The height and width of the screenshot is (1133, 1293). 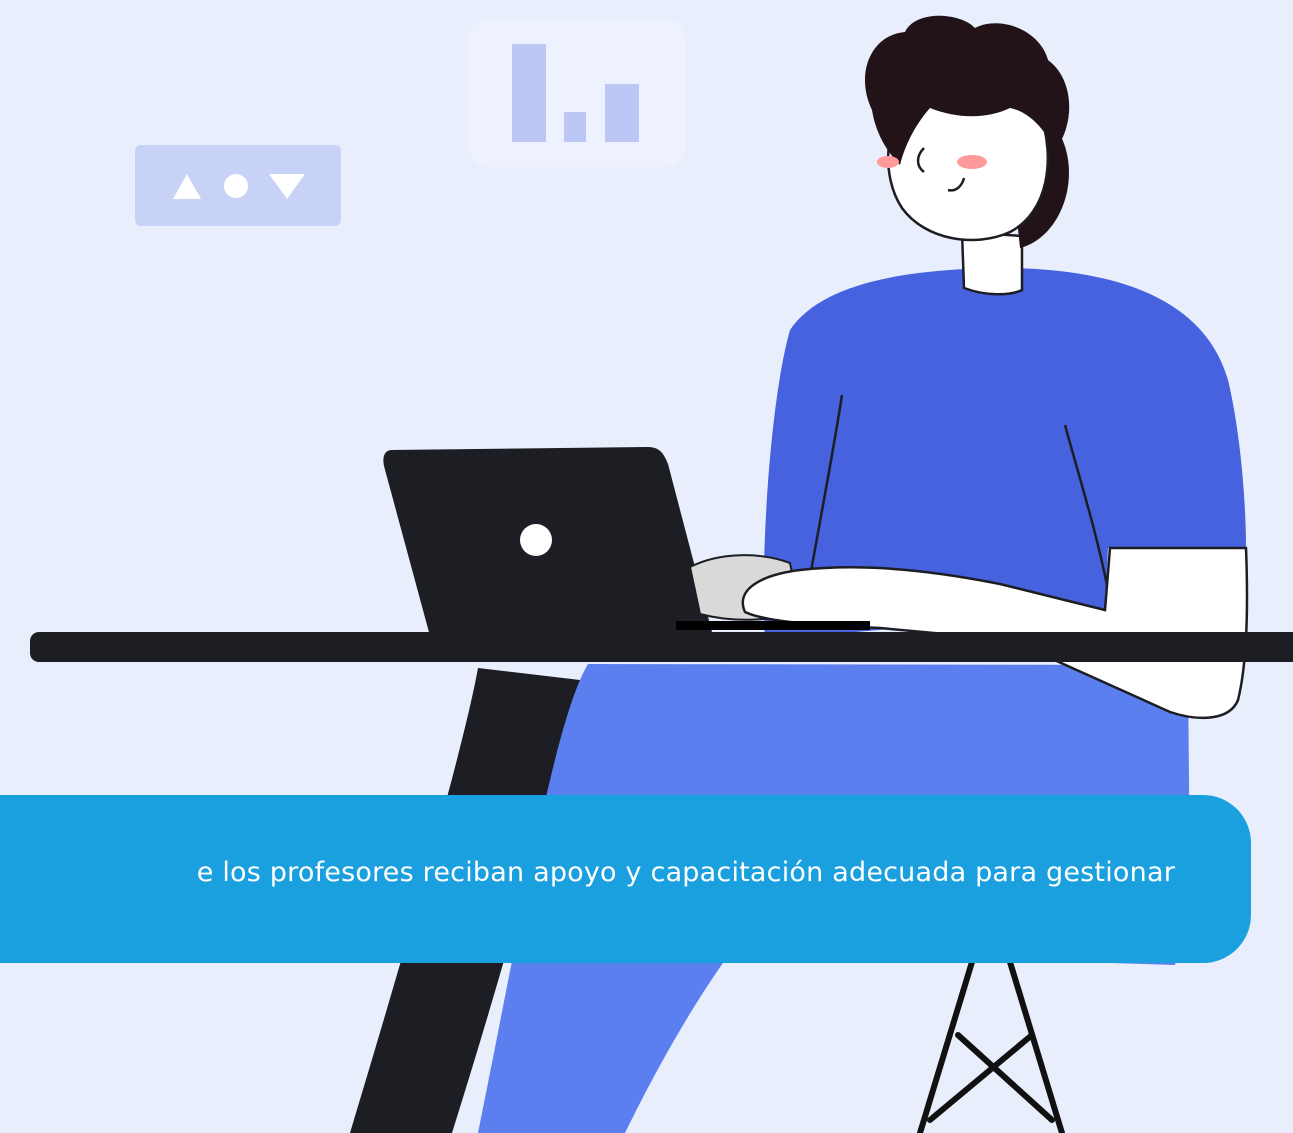 I want to click on desk, so click(x=661, y=647).